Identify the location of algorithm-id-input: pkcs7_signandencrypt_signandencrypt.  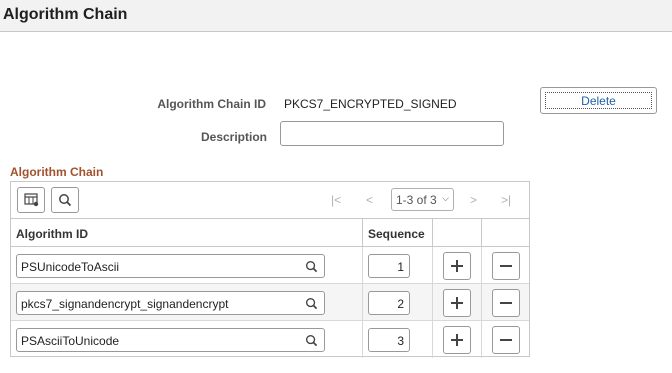
(170, 303).